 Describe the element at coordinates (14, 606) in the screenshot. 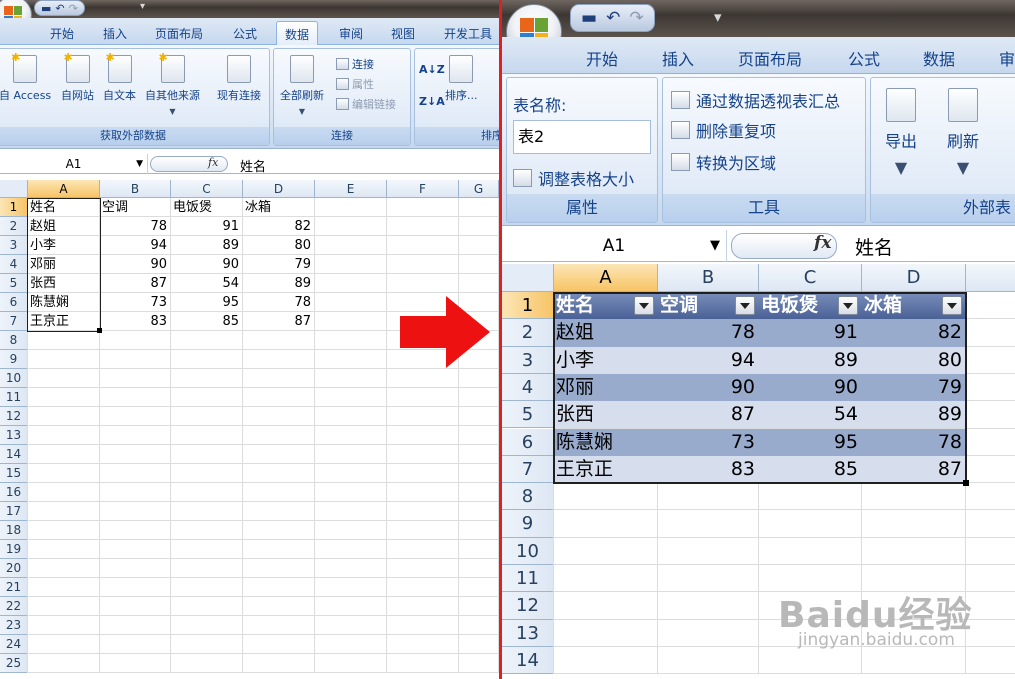

I see `row-header-22: 22` at that location.